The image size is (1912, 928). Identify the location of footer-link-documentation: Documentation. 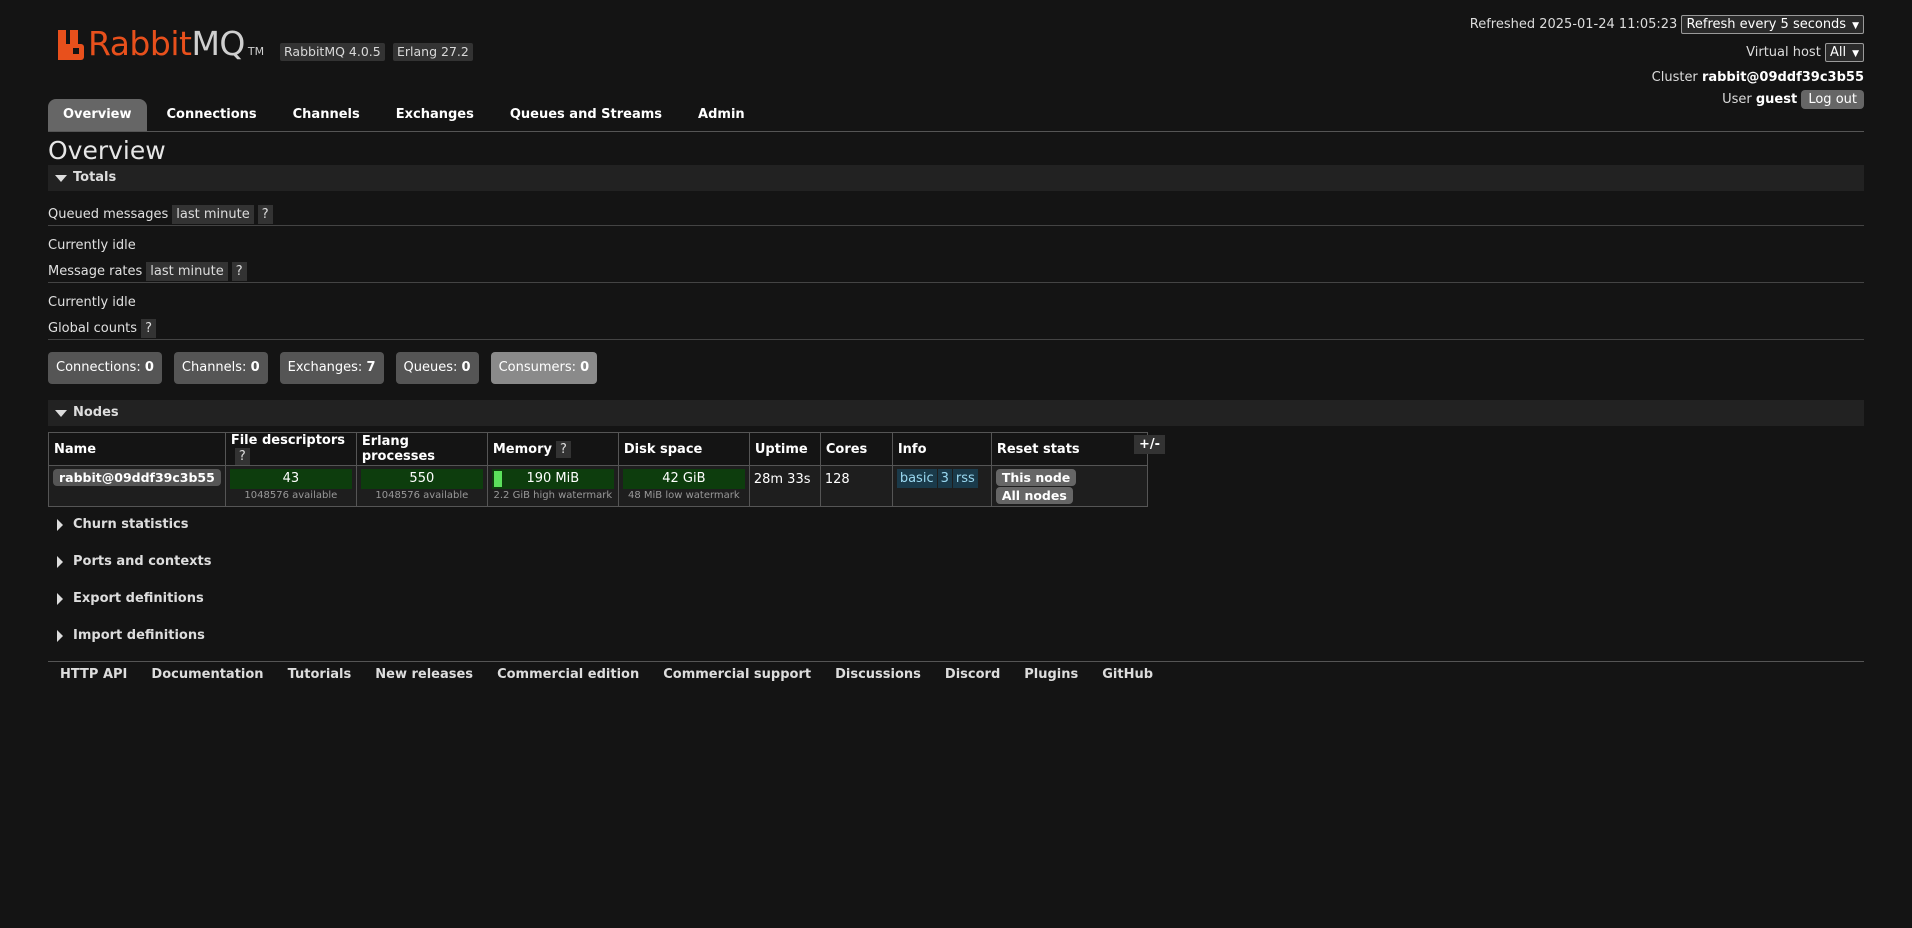
(207, 674).